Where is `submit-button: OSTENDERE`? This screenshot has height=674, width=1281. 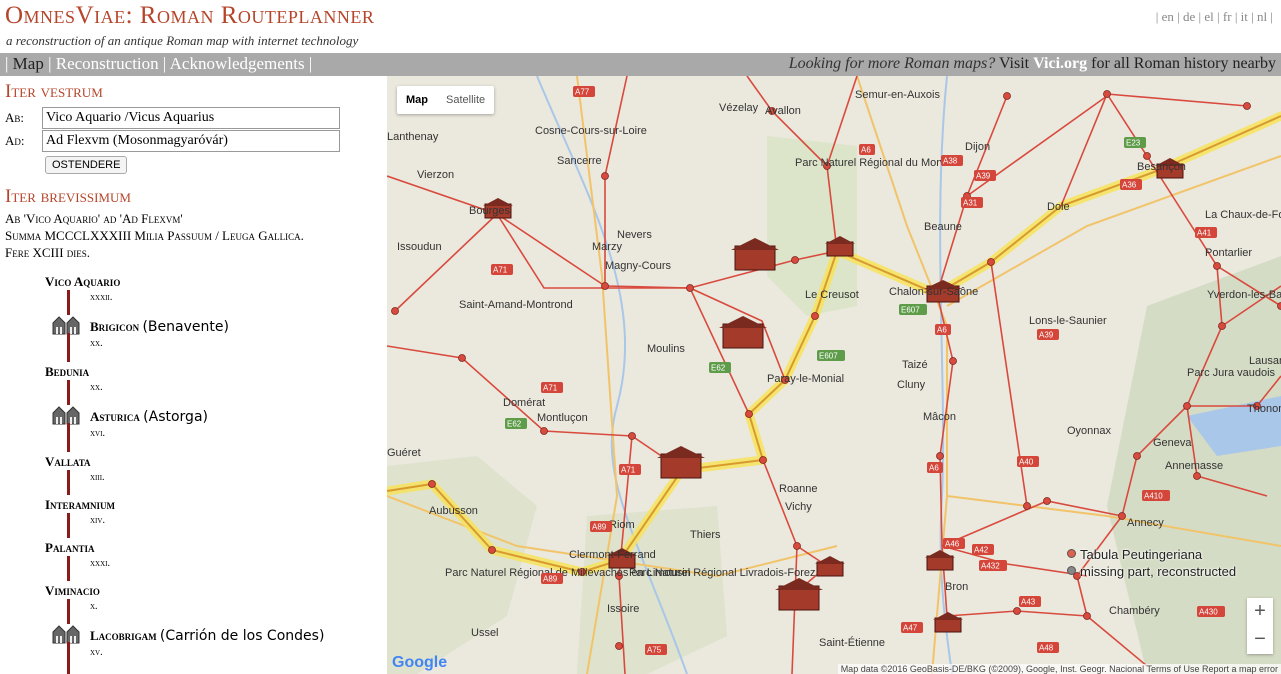
submit-button: OSTENDERE is located at coordinates (86, 165).